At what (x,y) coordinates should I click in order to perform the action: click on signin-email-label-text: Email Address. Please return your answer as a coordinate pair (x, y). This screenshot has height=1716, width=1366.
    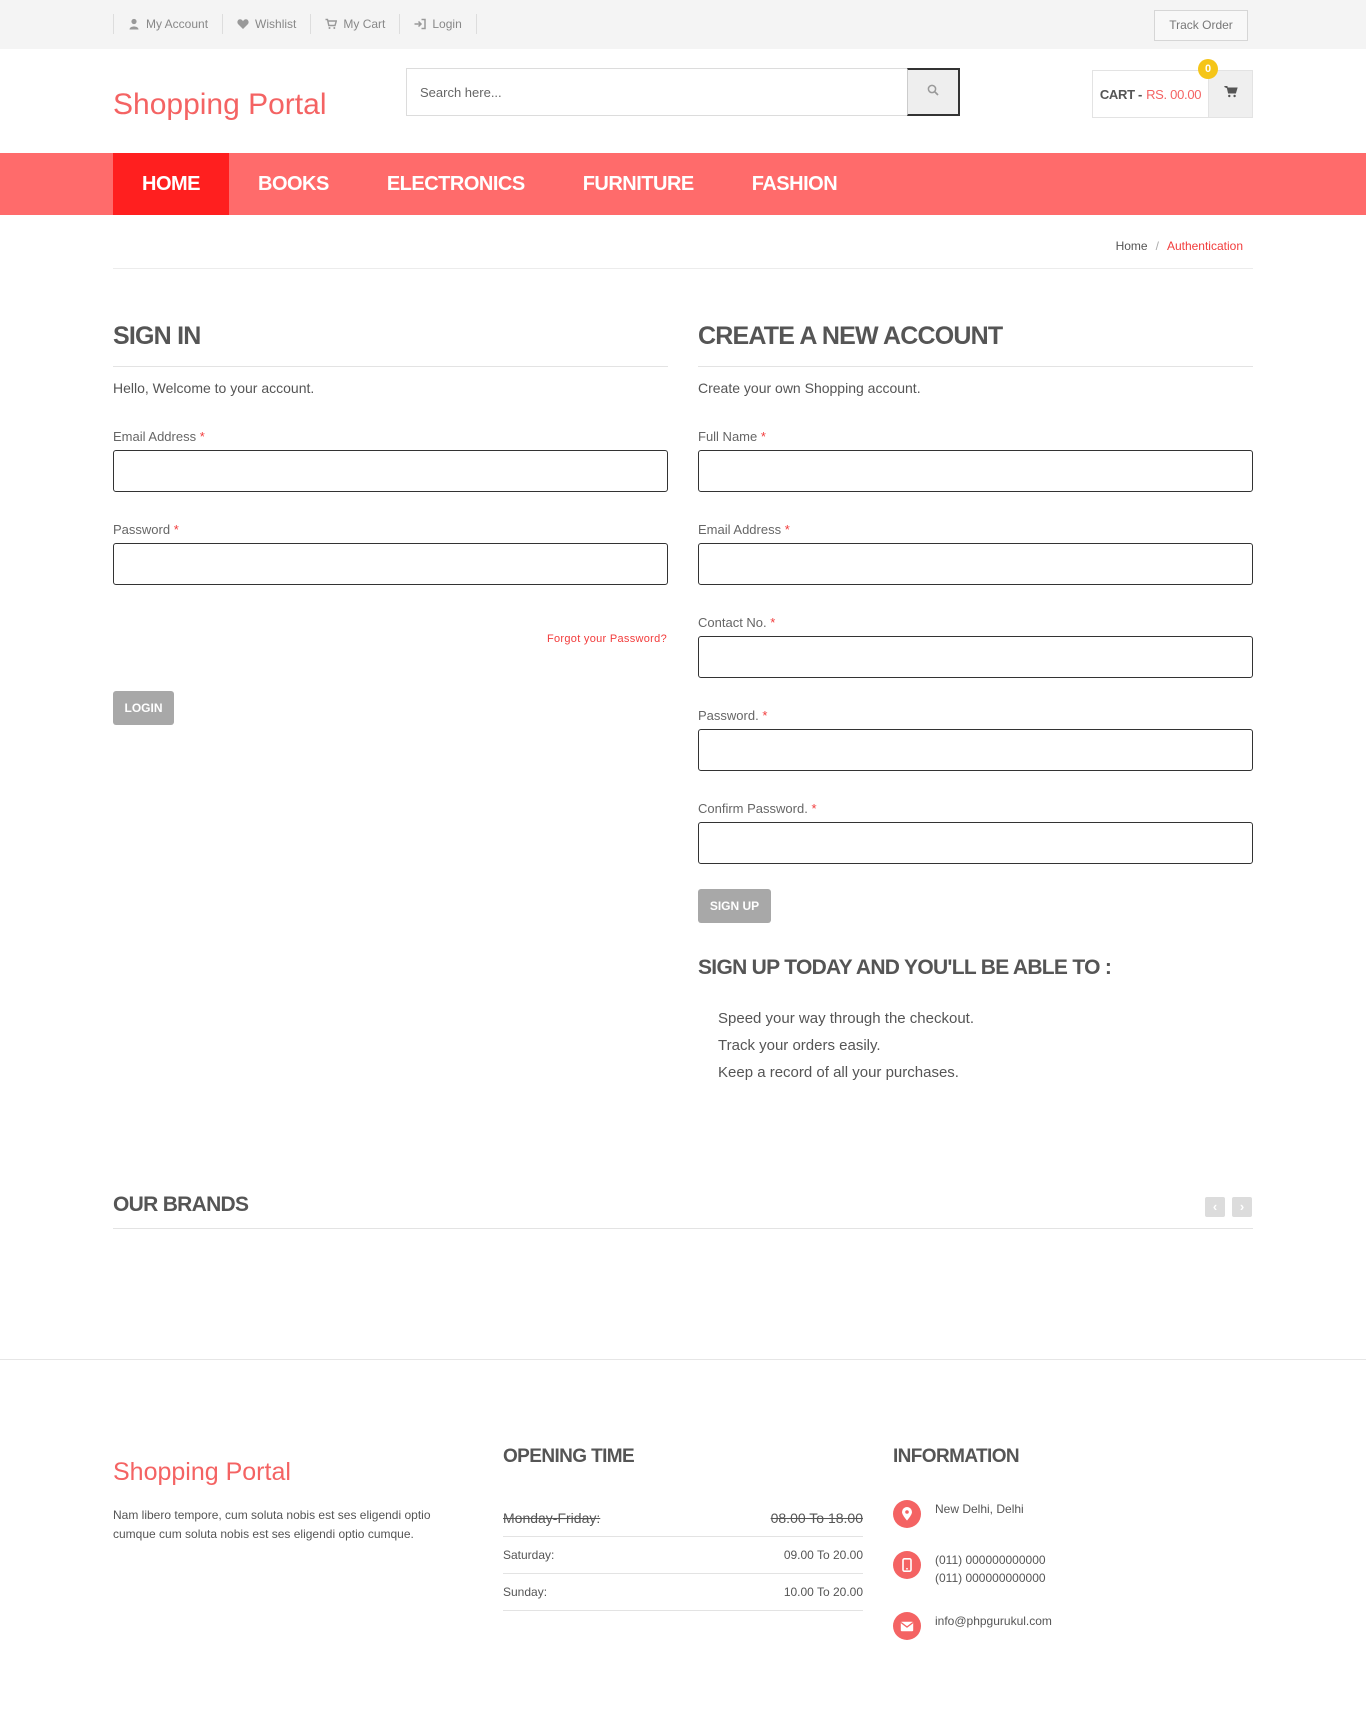
    Looking at the image, I should click on (155, 436).